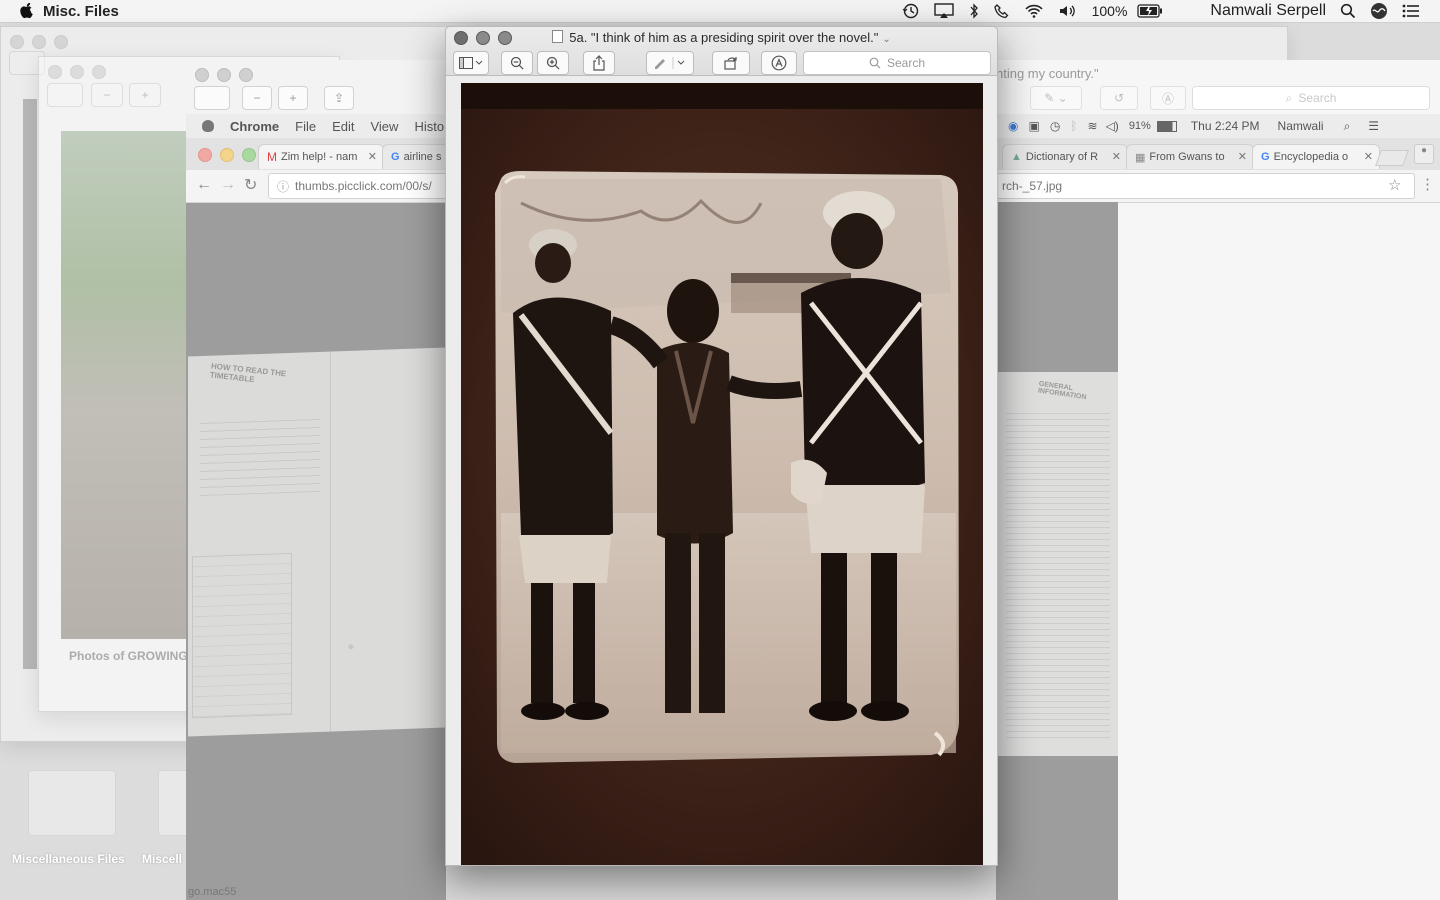 The image size is (1440, 900). I want to click on address-bar: rch-_57.jpg, so click(1204, 186).